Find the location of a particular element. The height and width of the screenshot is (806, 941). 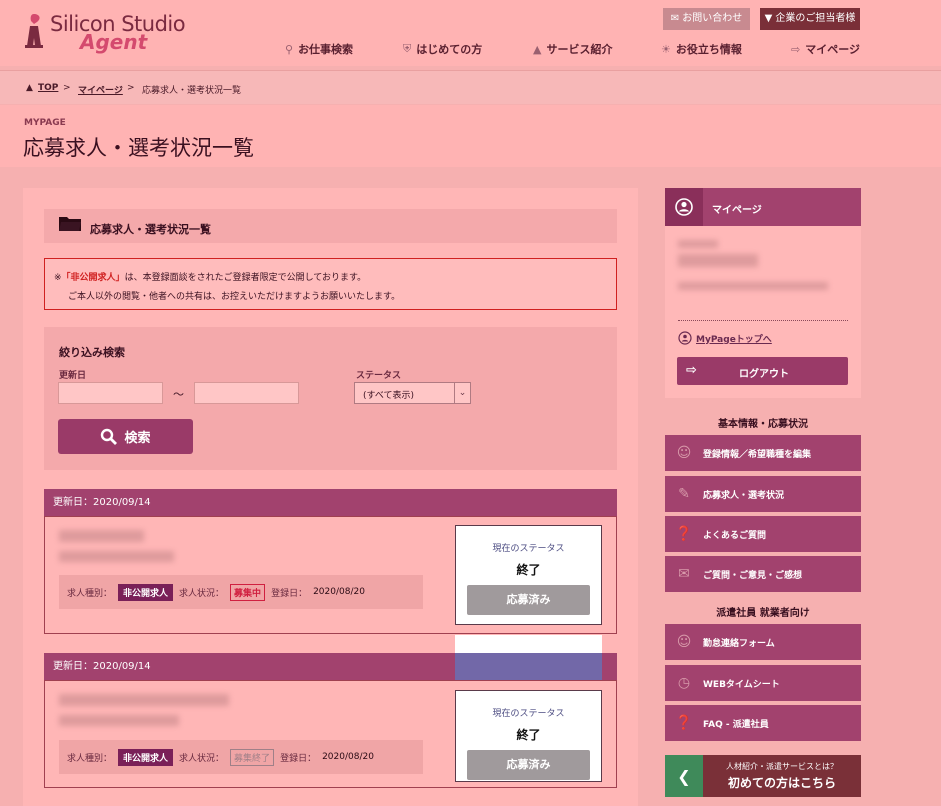

sidebar-item-edit-profile: ☺ 登録情報／希望職種を編集 is located at coordinates (763, 453).